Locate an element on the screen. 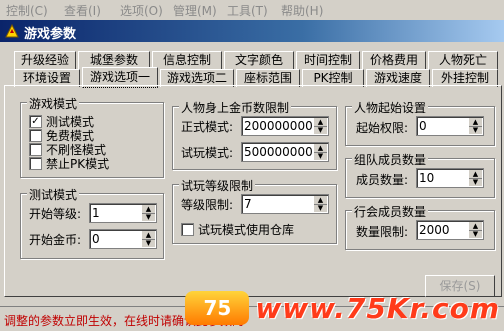  tab-price-fee: 价格费用 is located at coordinates (394, 60).